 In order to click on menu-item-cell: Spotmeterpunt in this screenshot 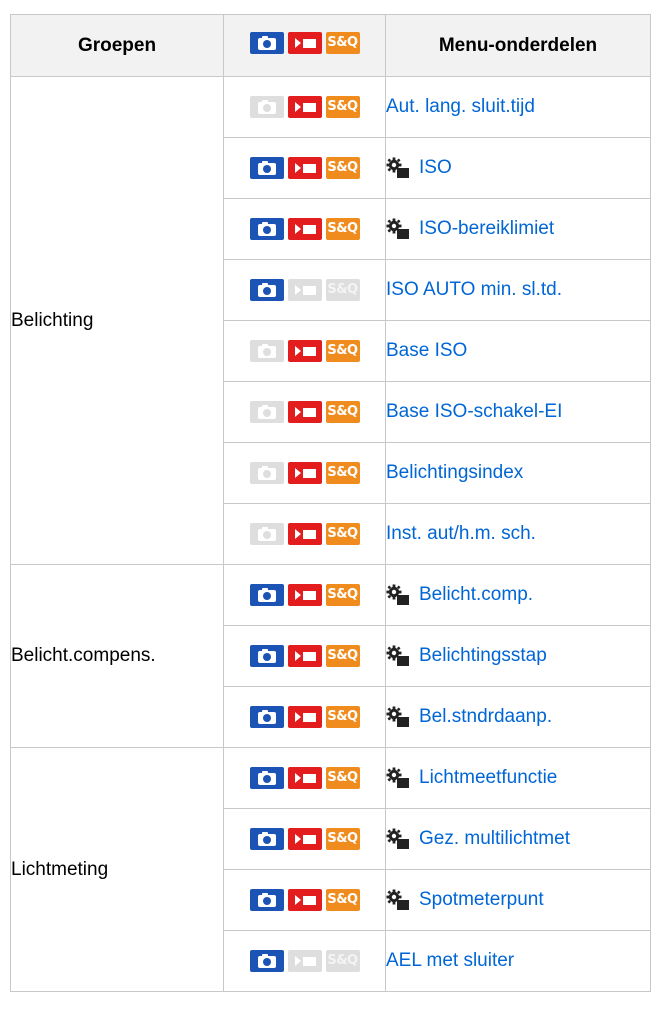, I will do `click(518, 900)`.